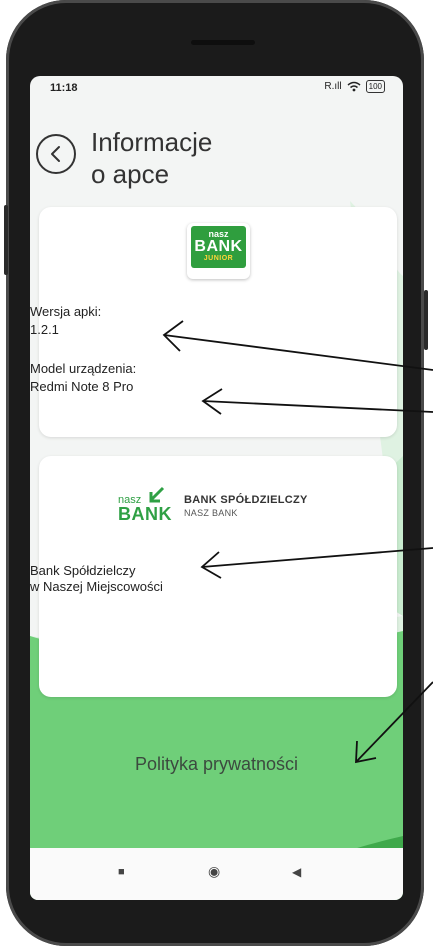 This screenshot has width=433, height=948. What do you see at coordinates (317, 401) in the screenshot?
I see `annotation-arrow-device` at bounding box center [317, 401].